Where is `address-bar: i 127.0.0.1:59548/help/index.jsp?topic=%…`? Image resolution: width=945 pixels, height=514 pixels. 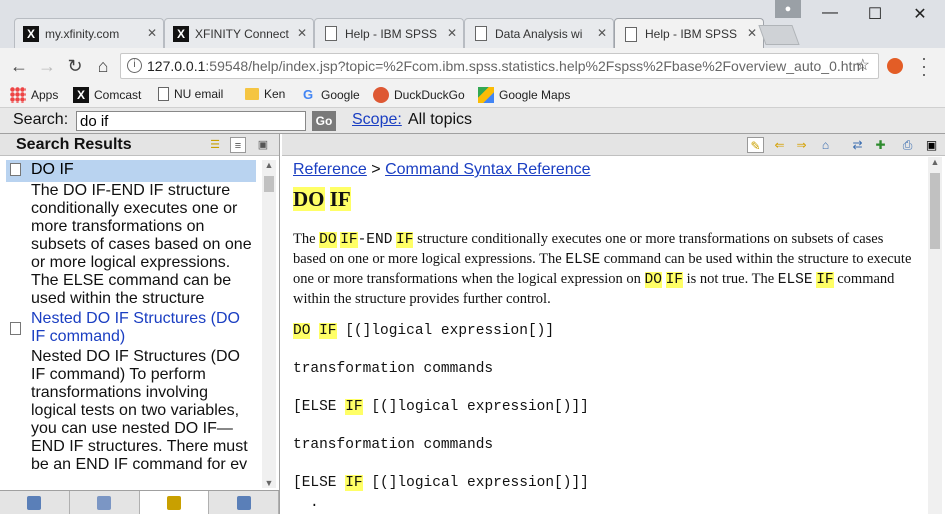
address-bar: i 127.0.0.1:59548/help/index.jsp?topic=%… is located at coordinates (499, 66).